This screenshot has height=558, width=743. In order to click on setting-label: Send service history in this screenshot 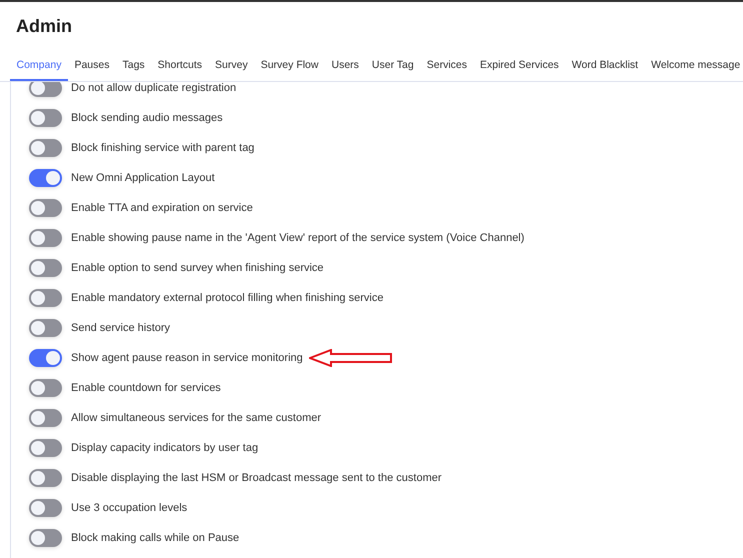, I will do `click(120, 328)`.